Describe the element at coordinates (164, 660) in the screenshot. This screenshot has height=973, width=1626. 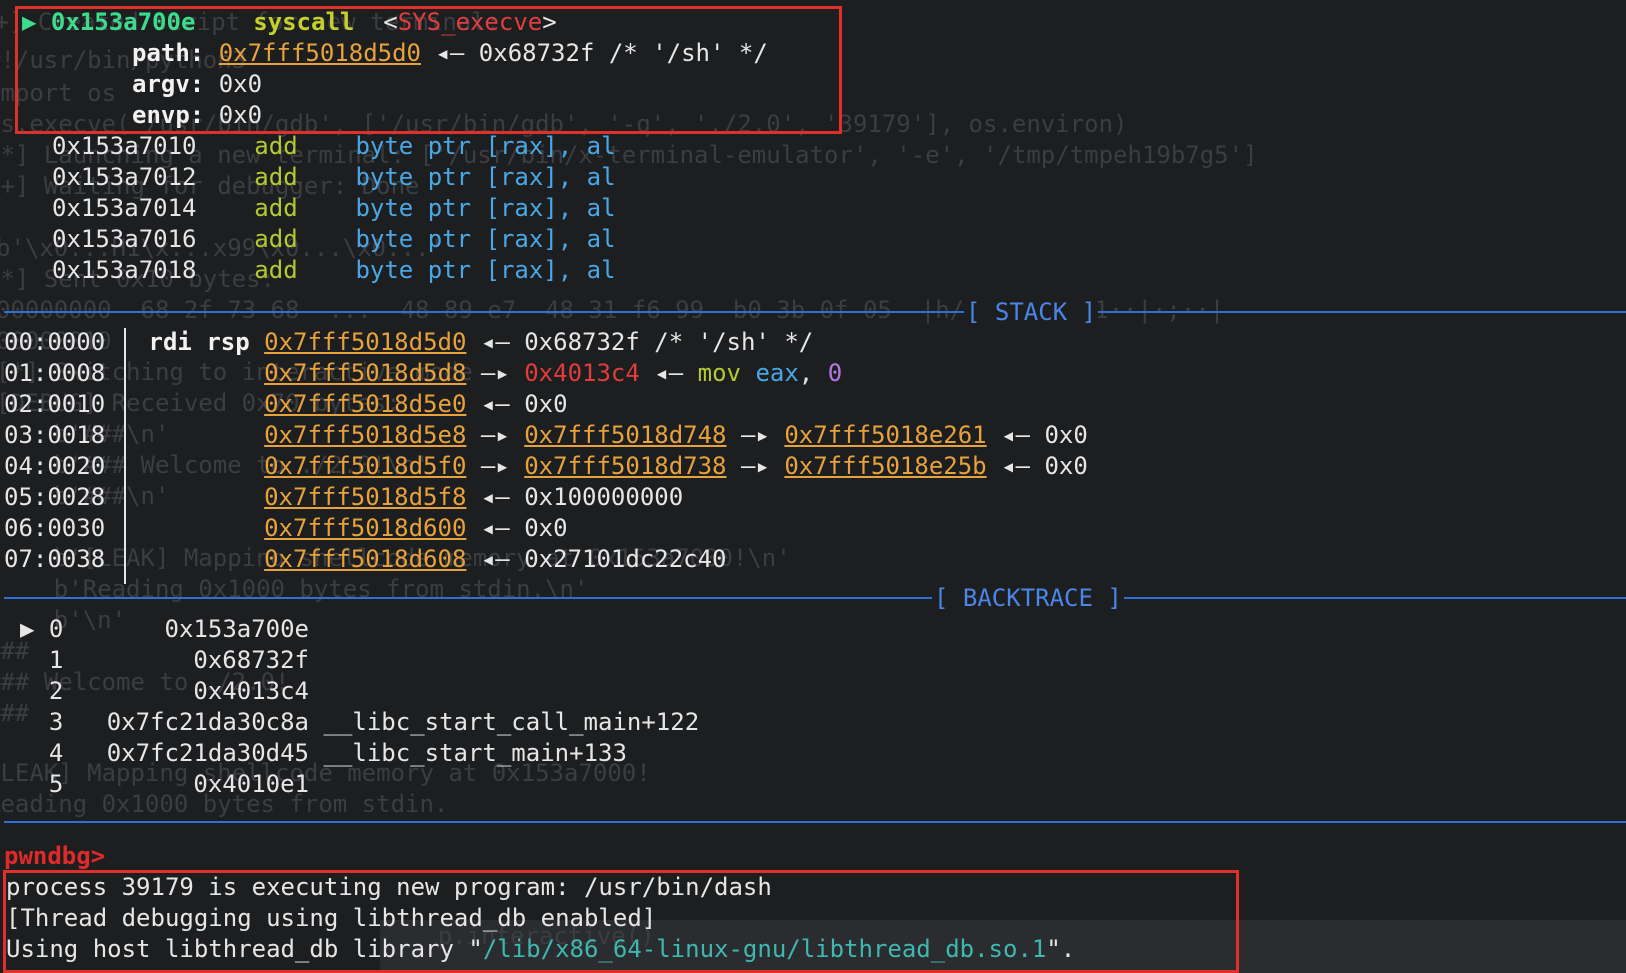
I see `backtrace-row: 1 0x68732f` at that location.